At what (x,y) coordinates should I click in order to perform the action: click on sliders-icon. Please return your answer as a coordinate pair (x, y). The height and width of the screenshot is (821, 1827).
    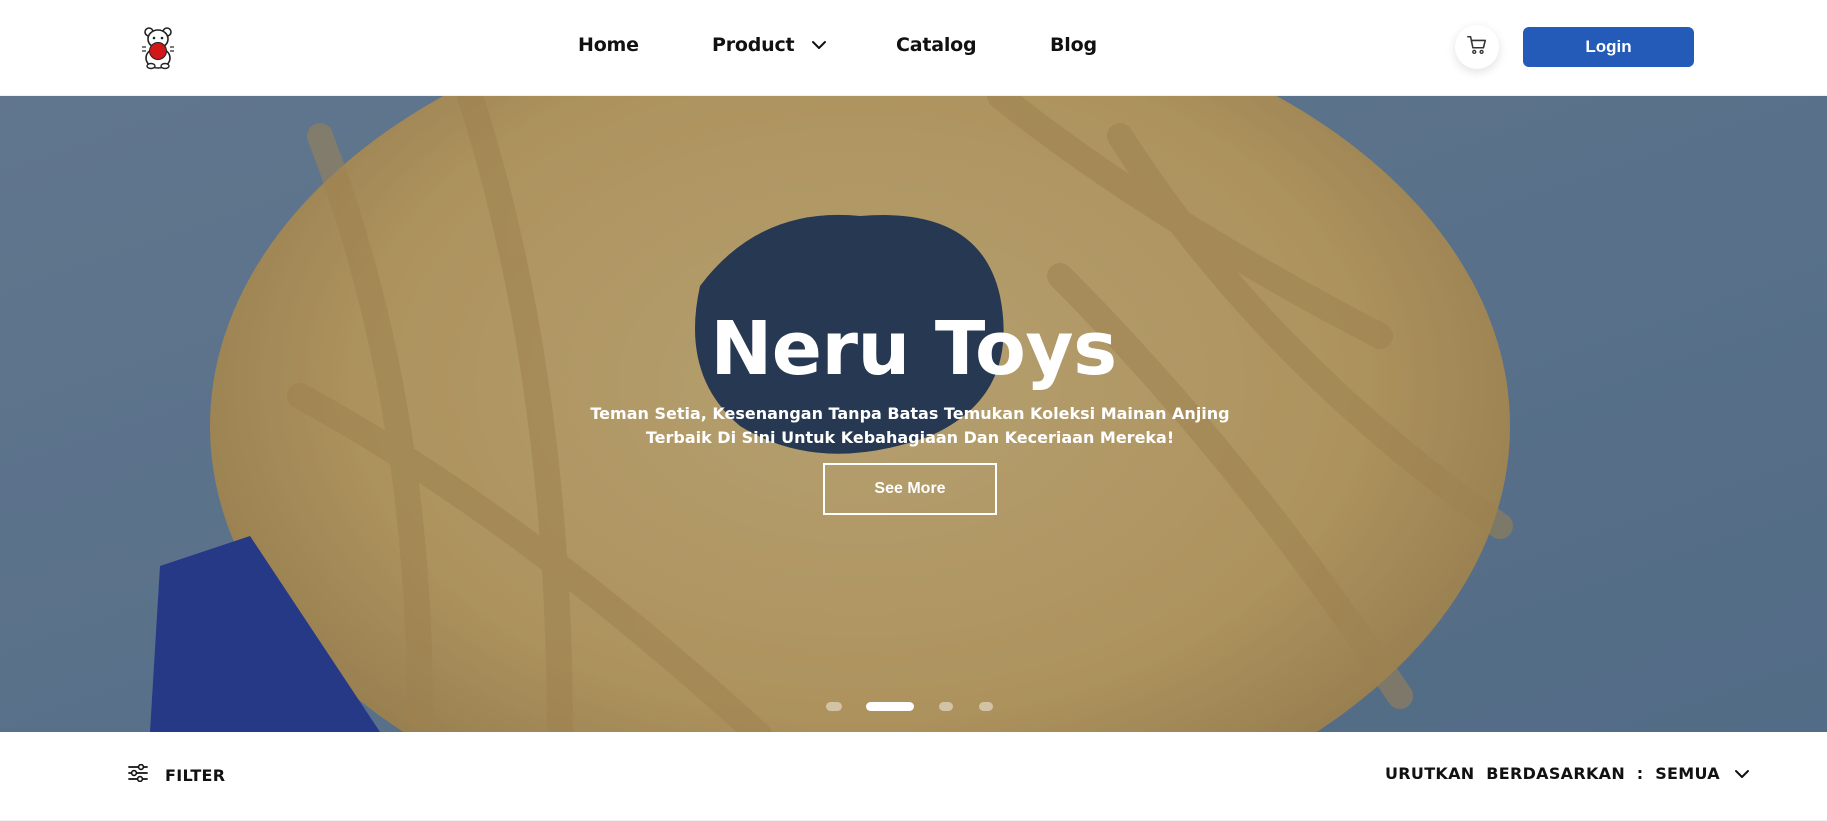
    Looking at the image, I should click on (138, 774).